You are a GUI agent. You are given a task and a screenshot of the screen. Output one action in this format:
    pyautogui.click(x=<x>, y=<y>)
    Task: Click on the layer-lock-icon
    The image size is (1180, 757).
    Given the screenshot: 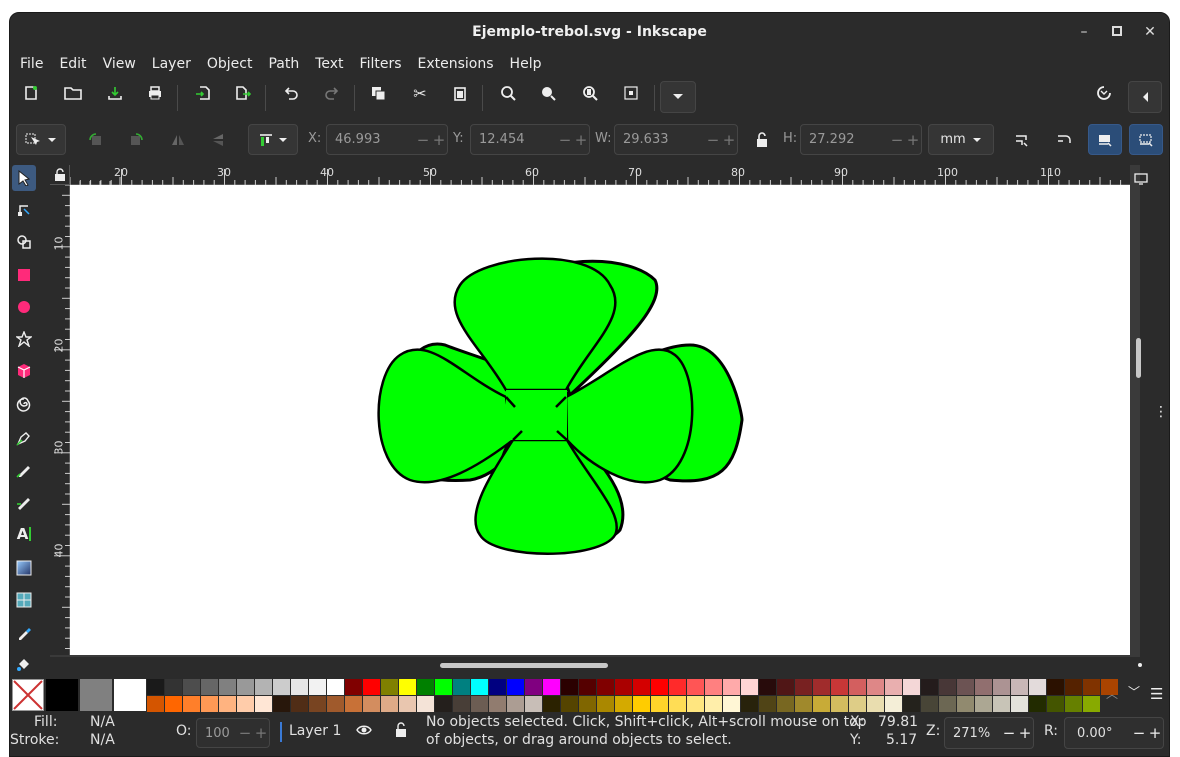 What is the action you would take?
    pyautogui.click(x=401, y=732)
    